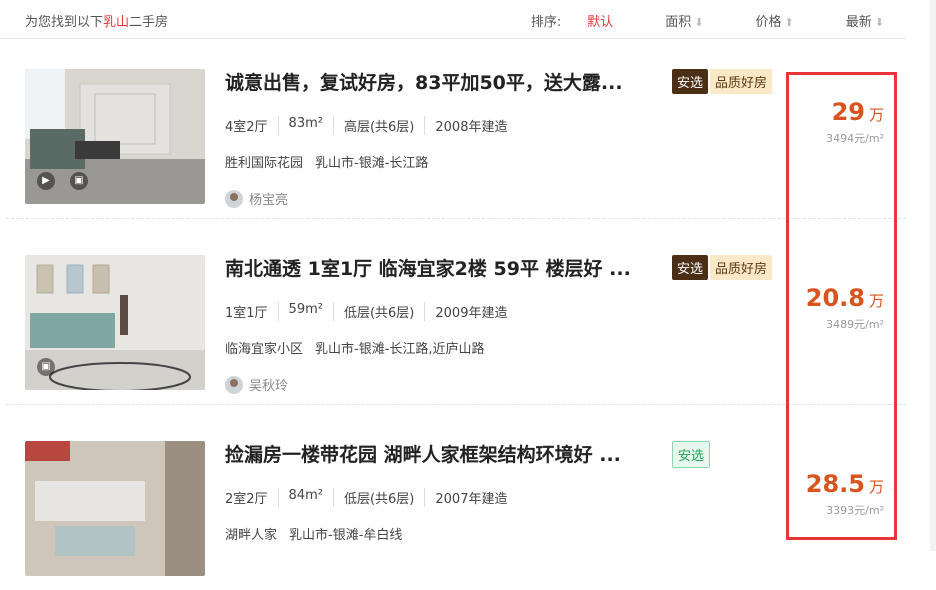 This screenshot has height=590, width=936. I want to click on listing-attributes: 2室2厅 84m² 低层(共6层) 2007年建造, so click(371, 497).